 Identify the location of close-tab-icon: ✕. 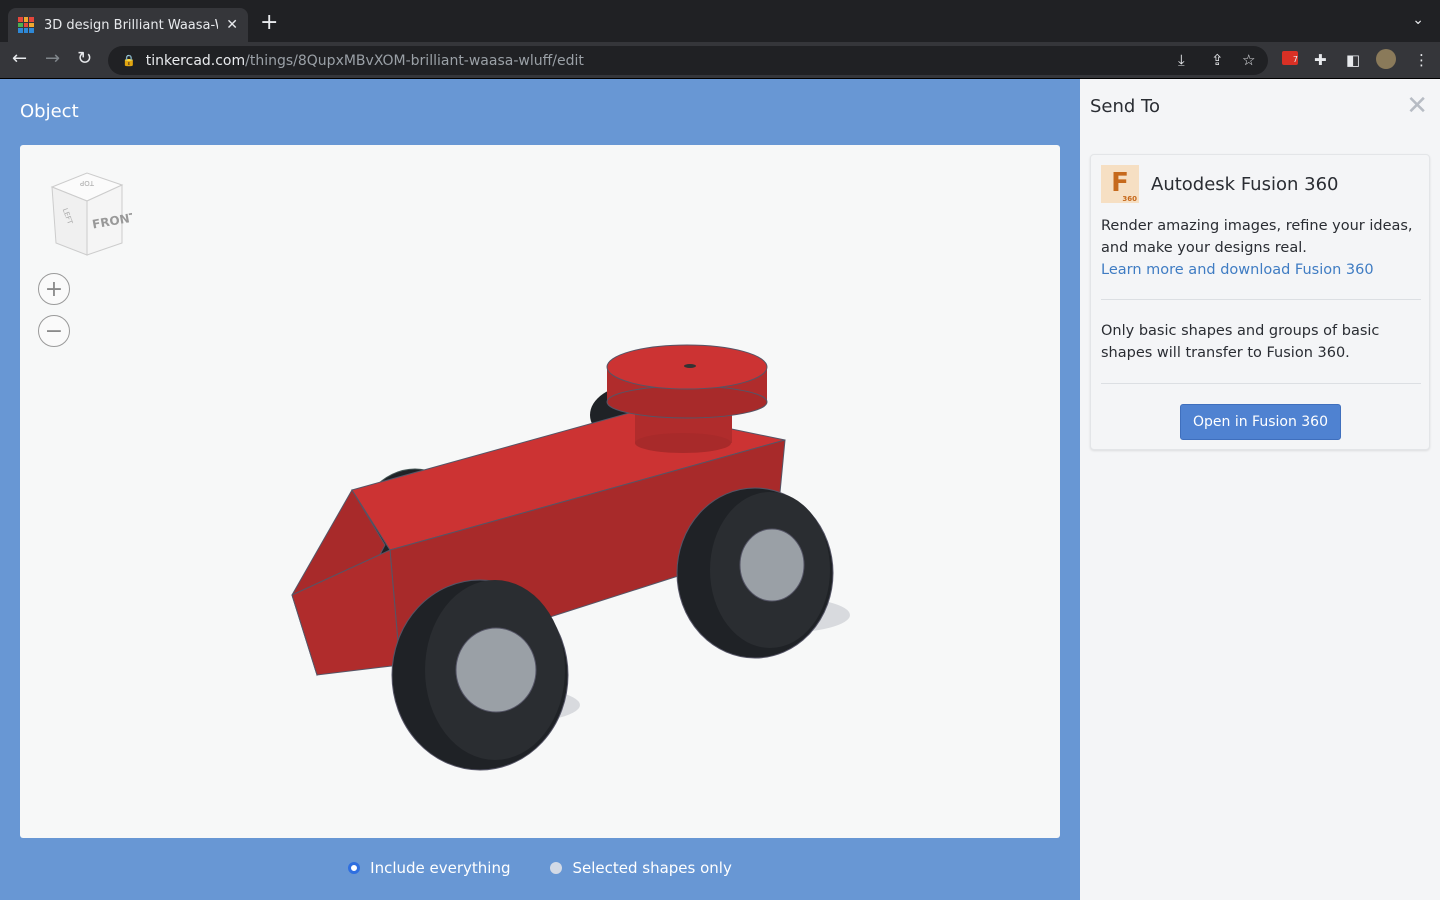
(232, 25).